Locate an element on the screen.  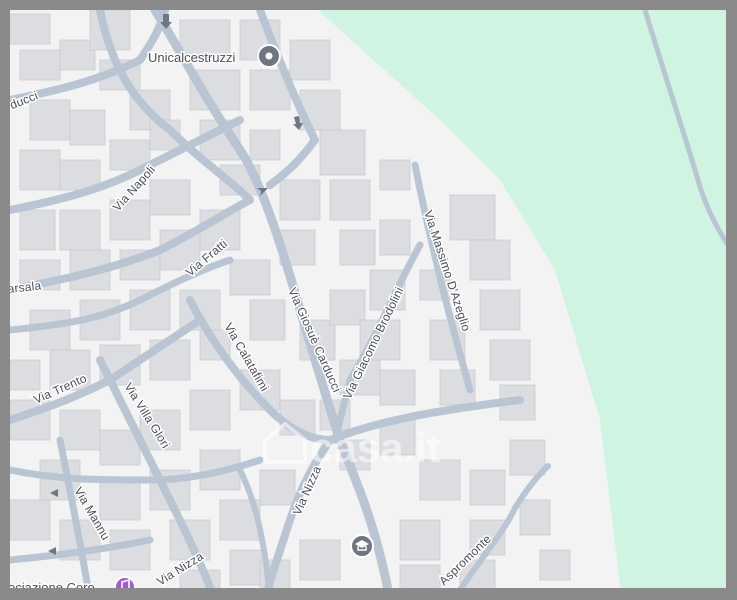
poi-school is located at coordinates (362, 546).